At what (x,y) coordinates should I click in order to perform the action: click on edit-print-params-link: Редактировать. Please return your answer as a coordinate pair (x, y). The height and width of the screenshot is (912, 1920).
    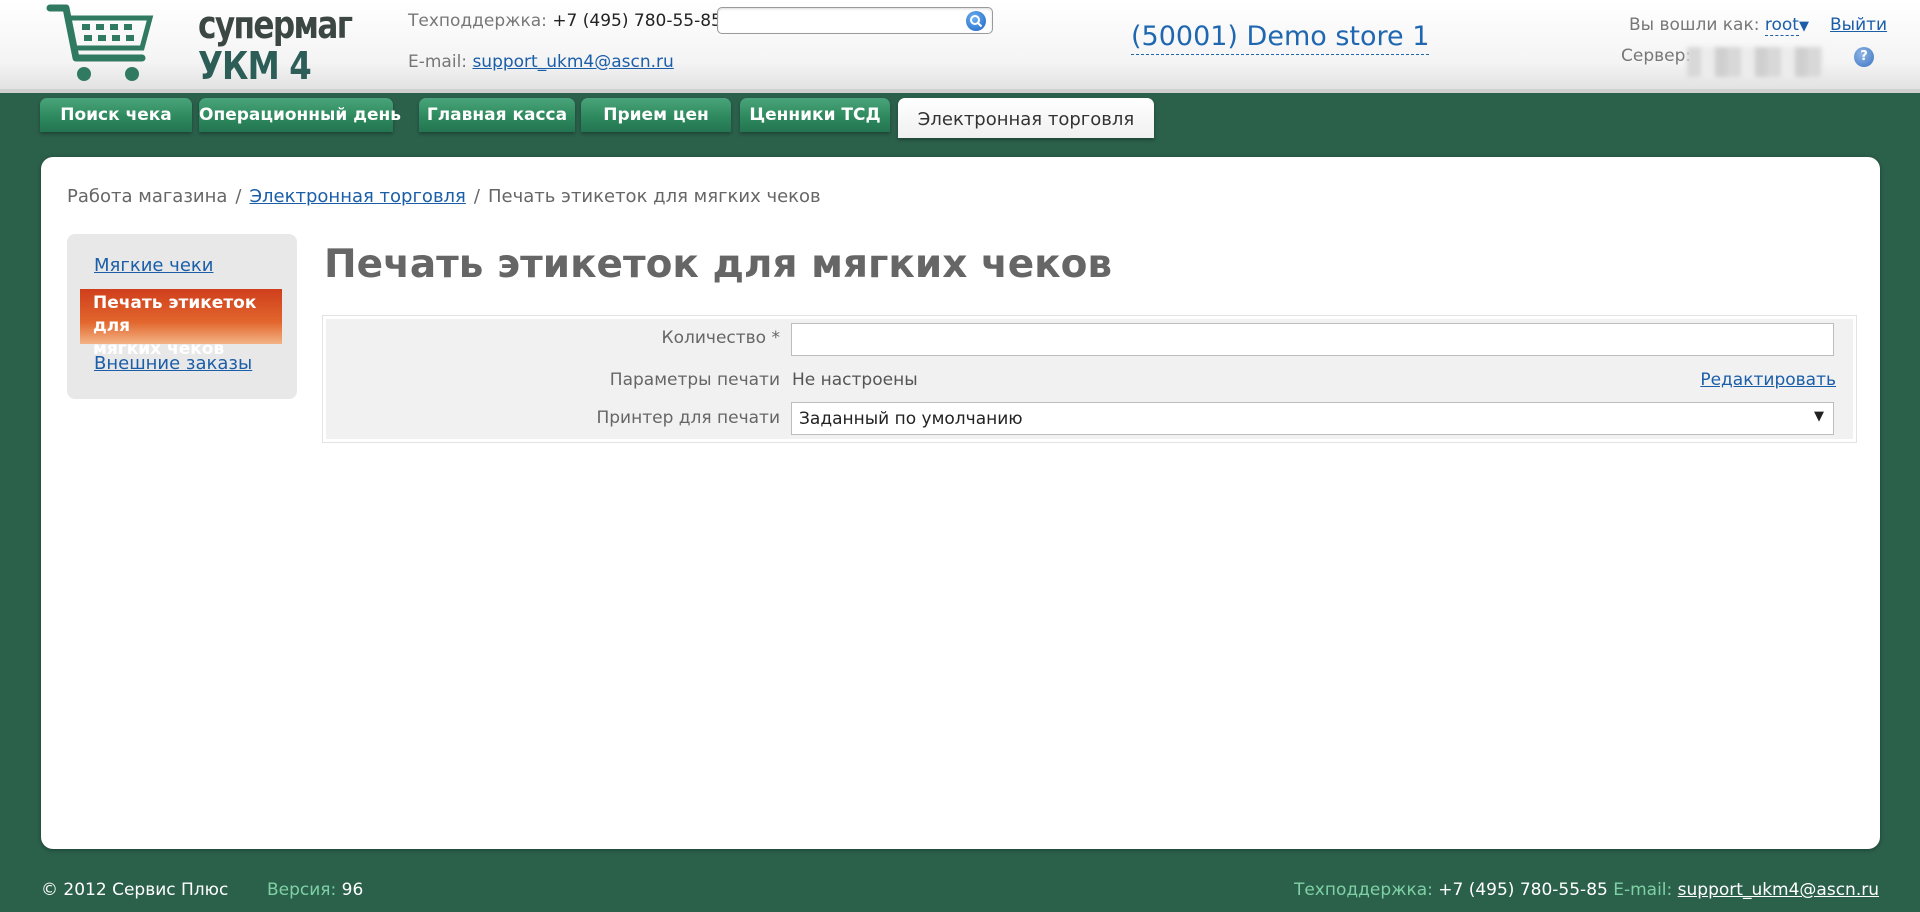
    Looking at the image, I should click on (1768, 380).